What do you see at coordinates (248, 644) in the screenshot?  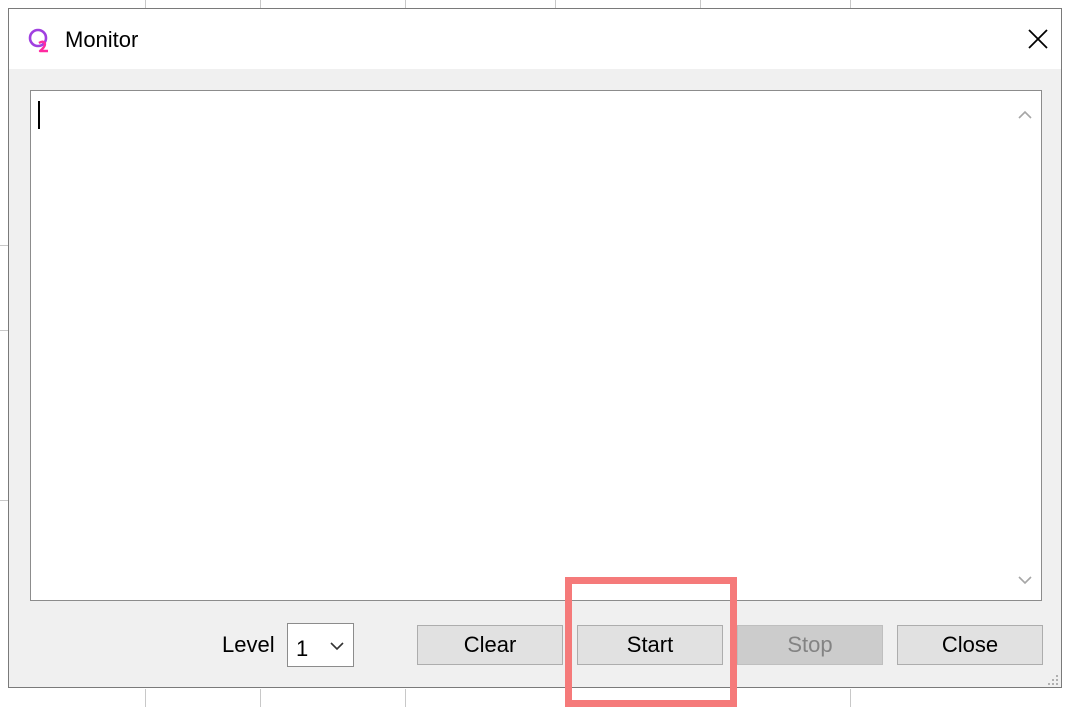 I see `level-label: Level` at bounding box center [248, 644].